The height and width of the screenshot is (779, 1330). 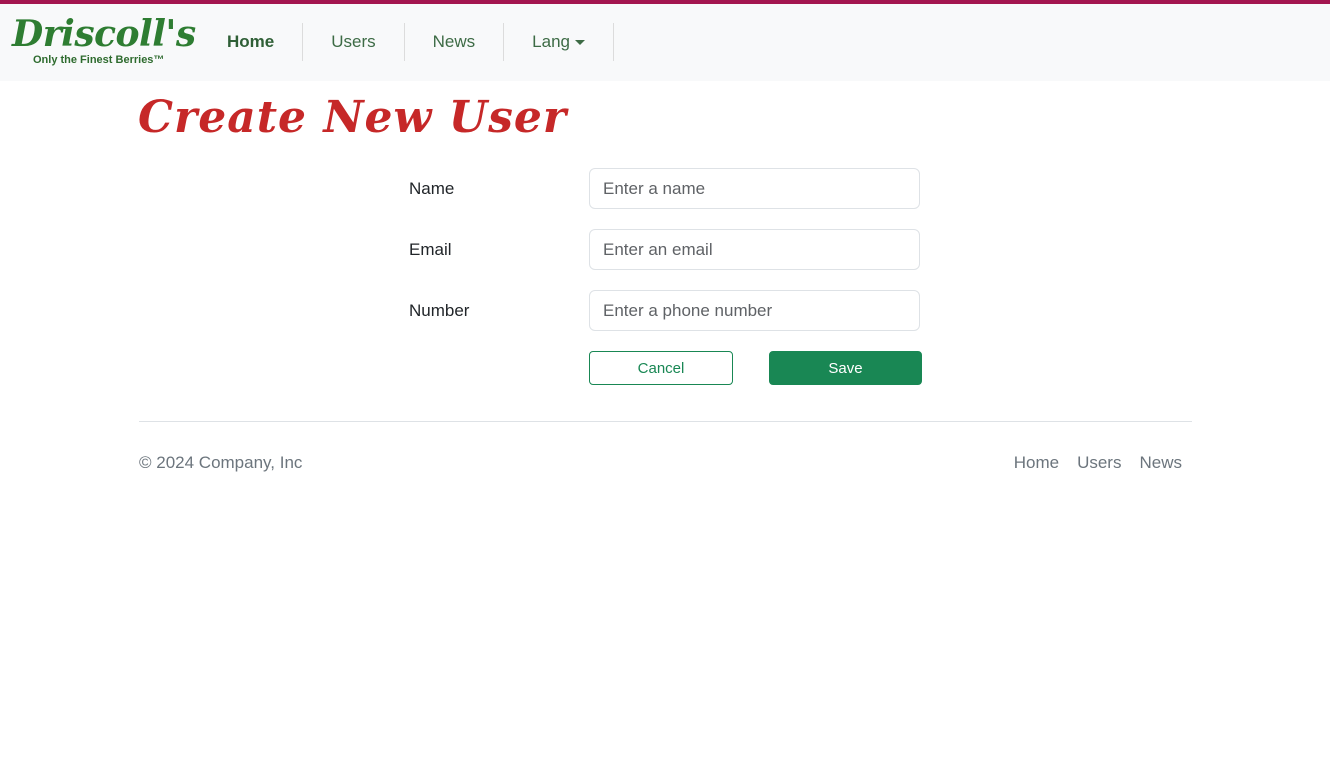 I want to click on nav-links: Home Users News Lang, so click(x=408, y=42).